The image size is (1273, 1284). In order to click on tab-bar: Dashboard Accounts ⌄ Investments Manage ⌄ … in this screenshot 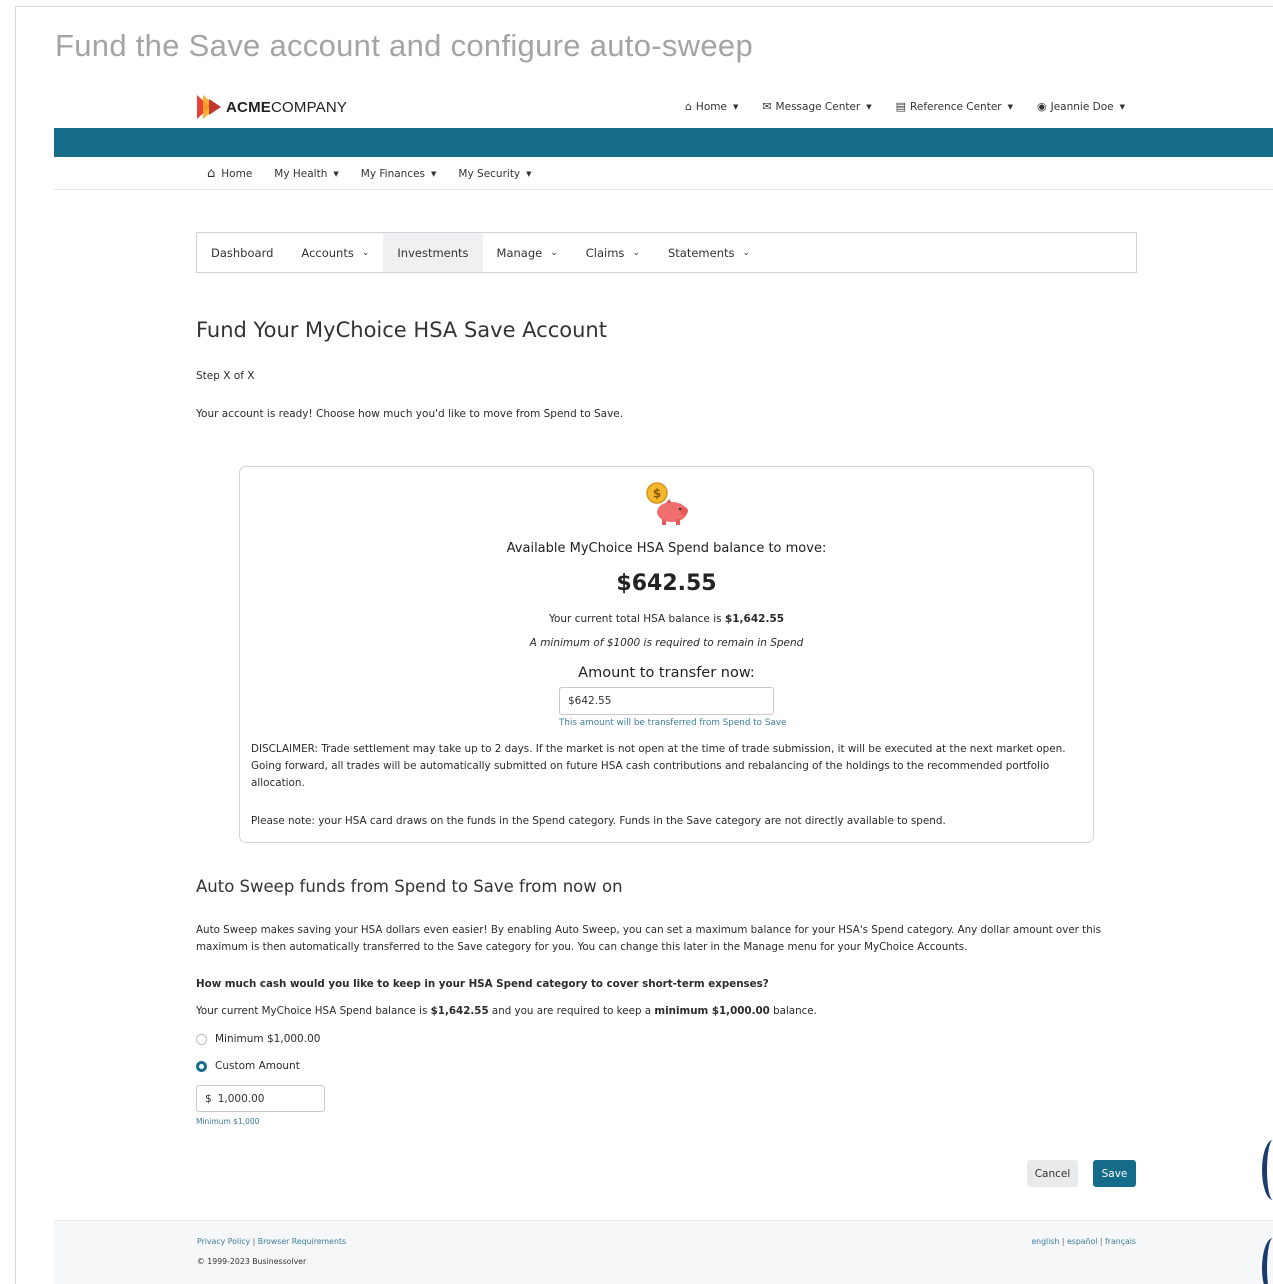, I will do `click(666, 252)`.